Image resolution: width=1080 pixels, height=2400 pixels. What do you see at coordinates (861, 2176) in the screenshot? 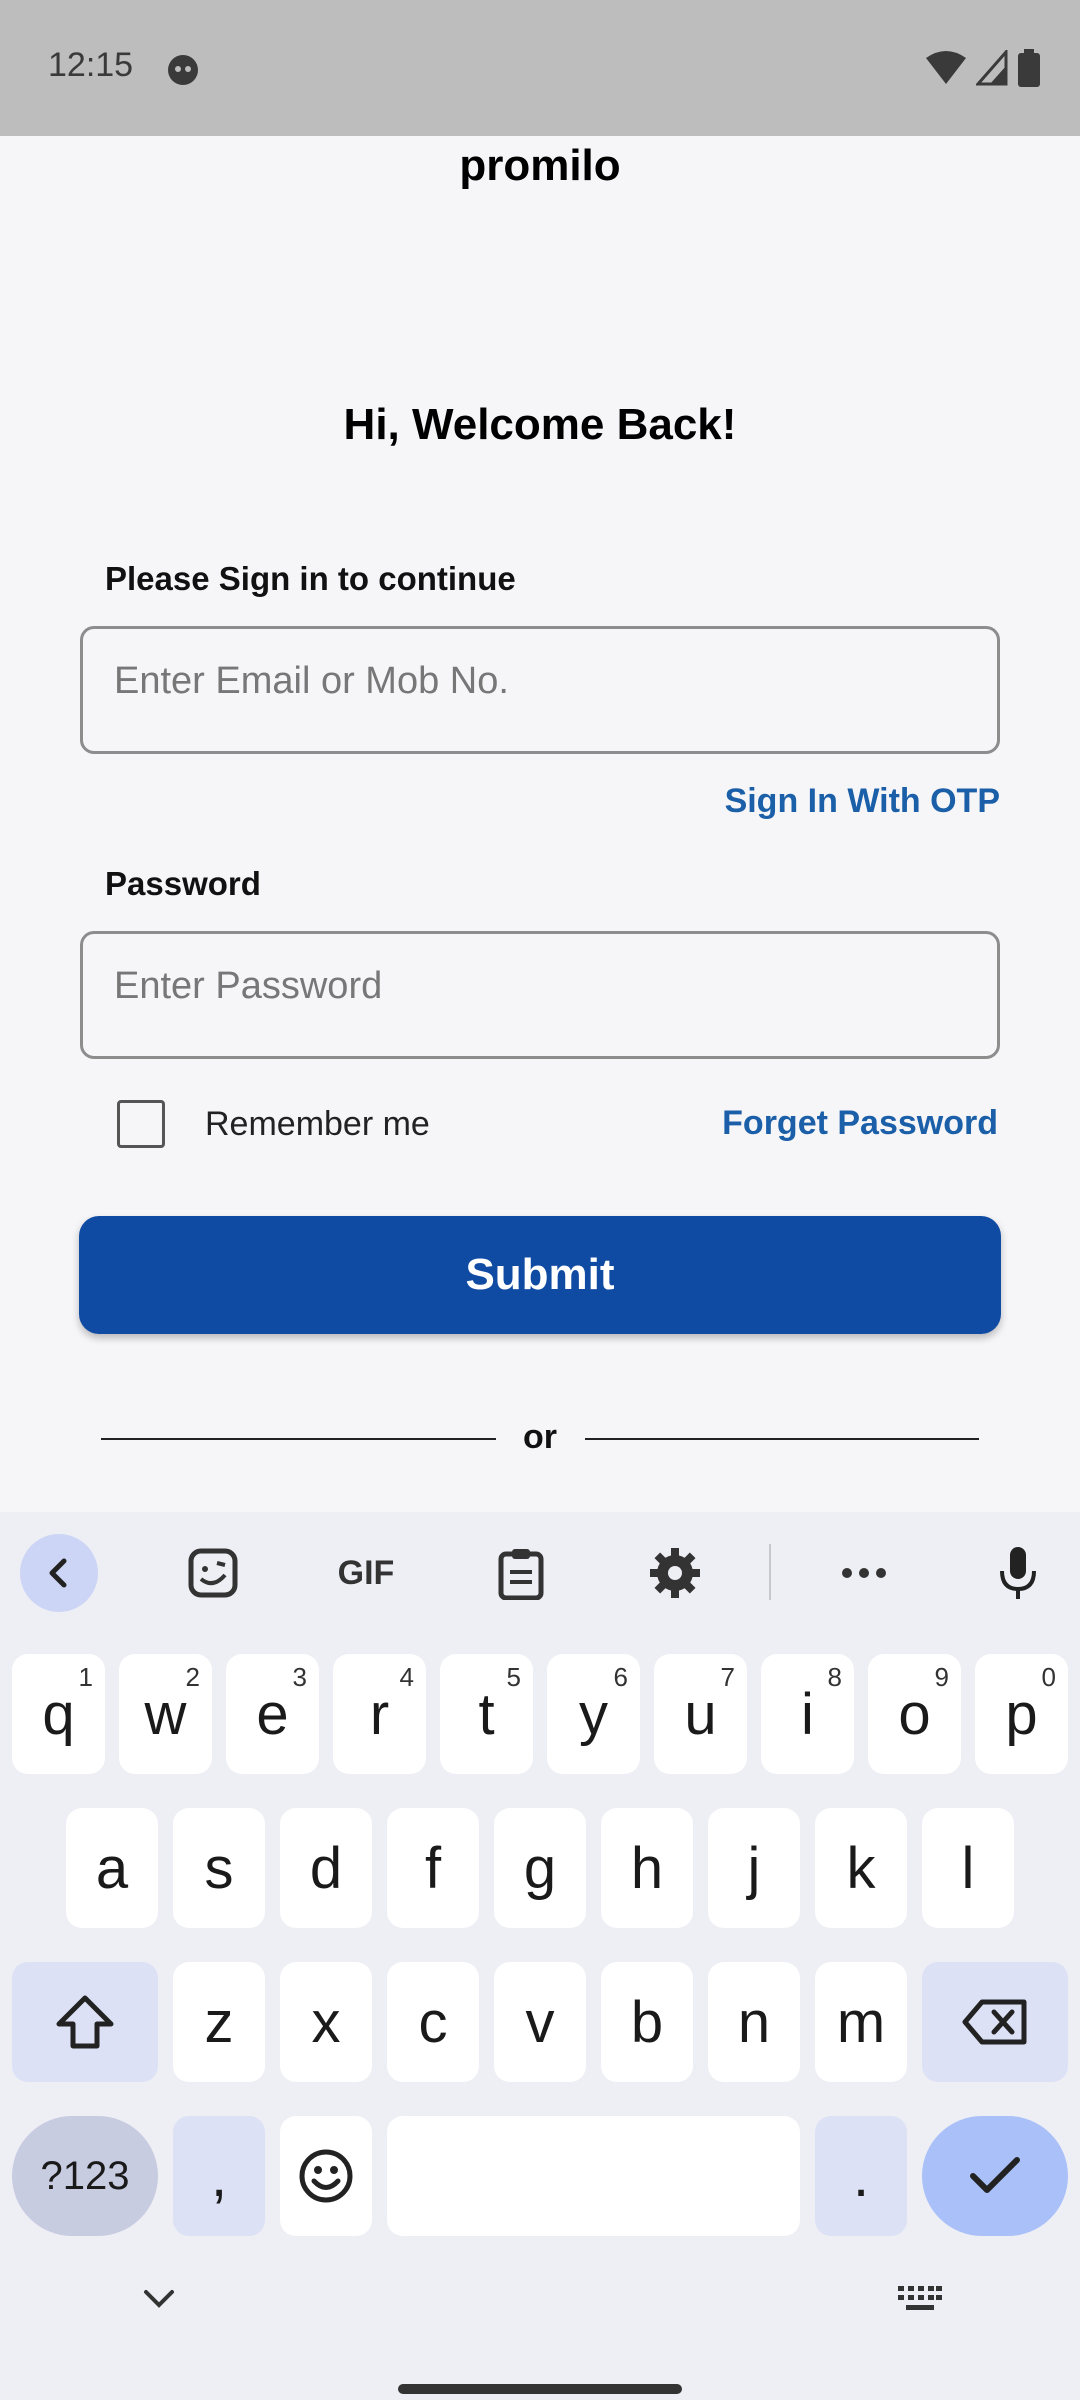
I see `period-key: .` at bounding box center [861, 2176].